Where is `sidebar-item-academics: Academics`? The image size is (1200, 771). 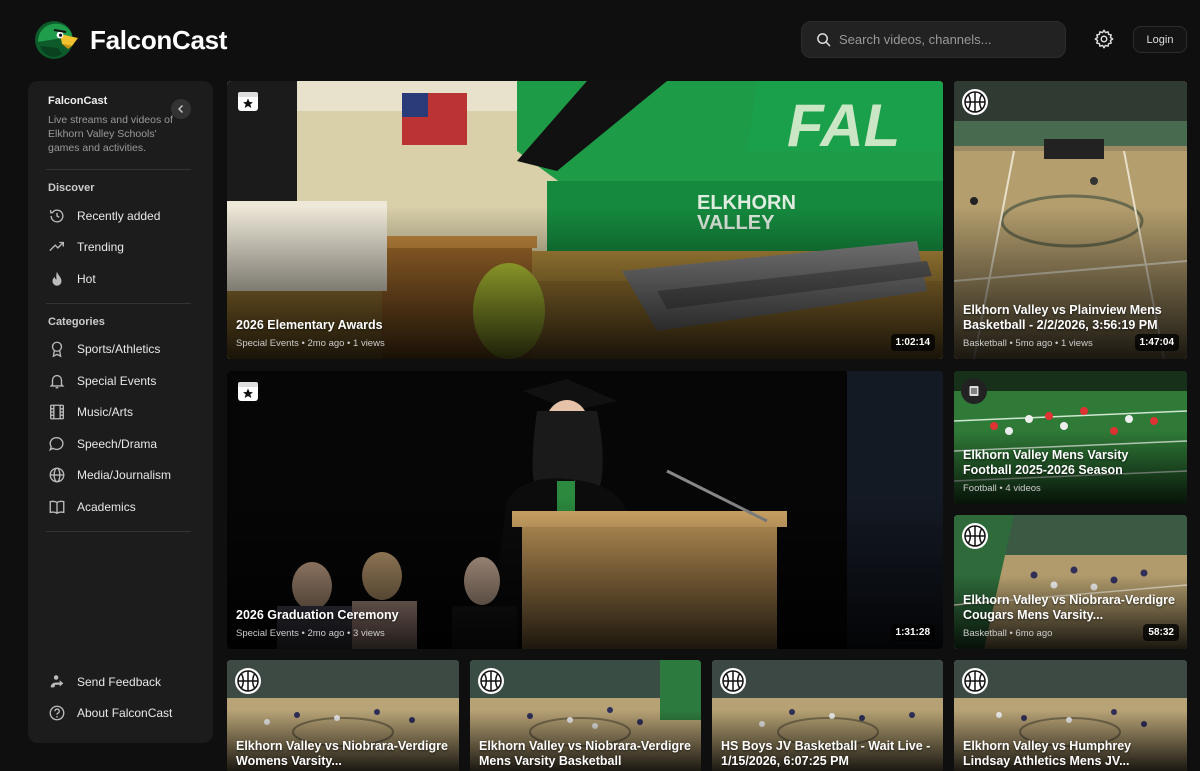 sidebar-item-academics: Academics is located at coordinates (120, 507).